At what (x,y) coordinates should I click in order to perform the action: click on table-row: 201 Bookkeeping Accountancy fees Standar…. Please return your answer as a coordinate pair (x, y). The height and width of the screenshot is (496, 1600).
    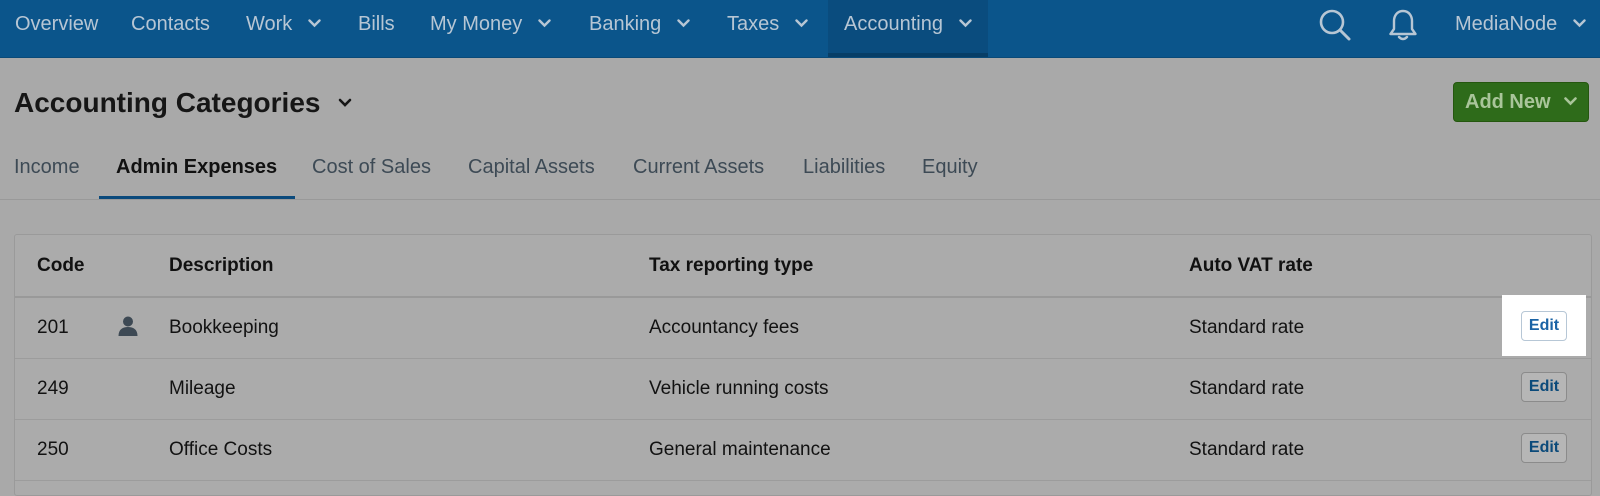
    Looking at the image, I should click on (803, 327).